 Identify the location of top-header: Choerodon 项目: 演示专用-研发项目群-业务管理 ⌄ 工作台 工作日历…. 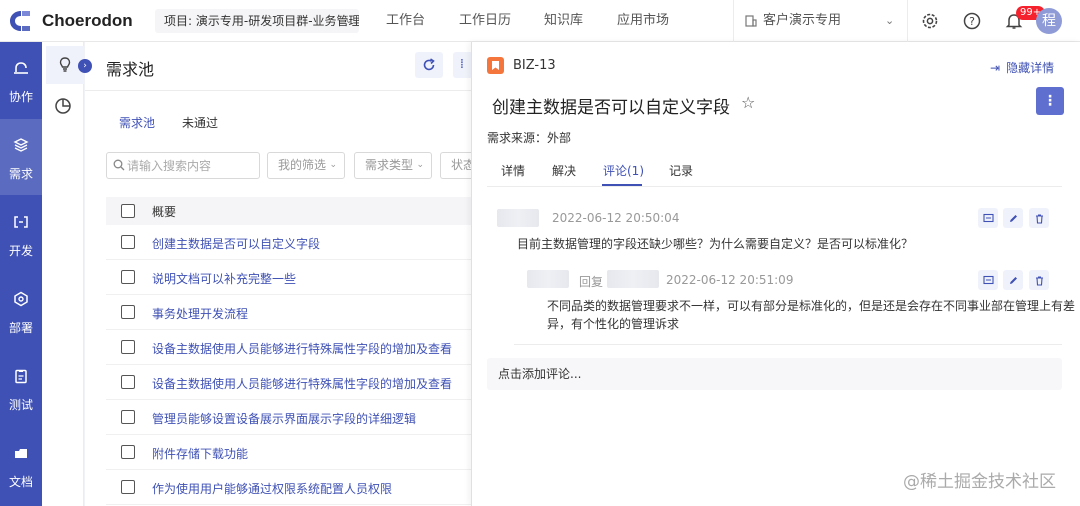
(540, 21).